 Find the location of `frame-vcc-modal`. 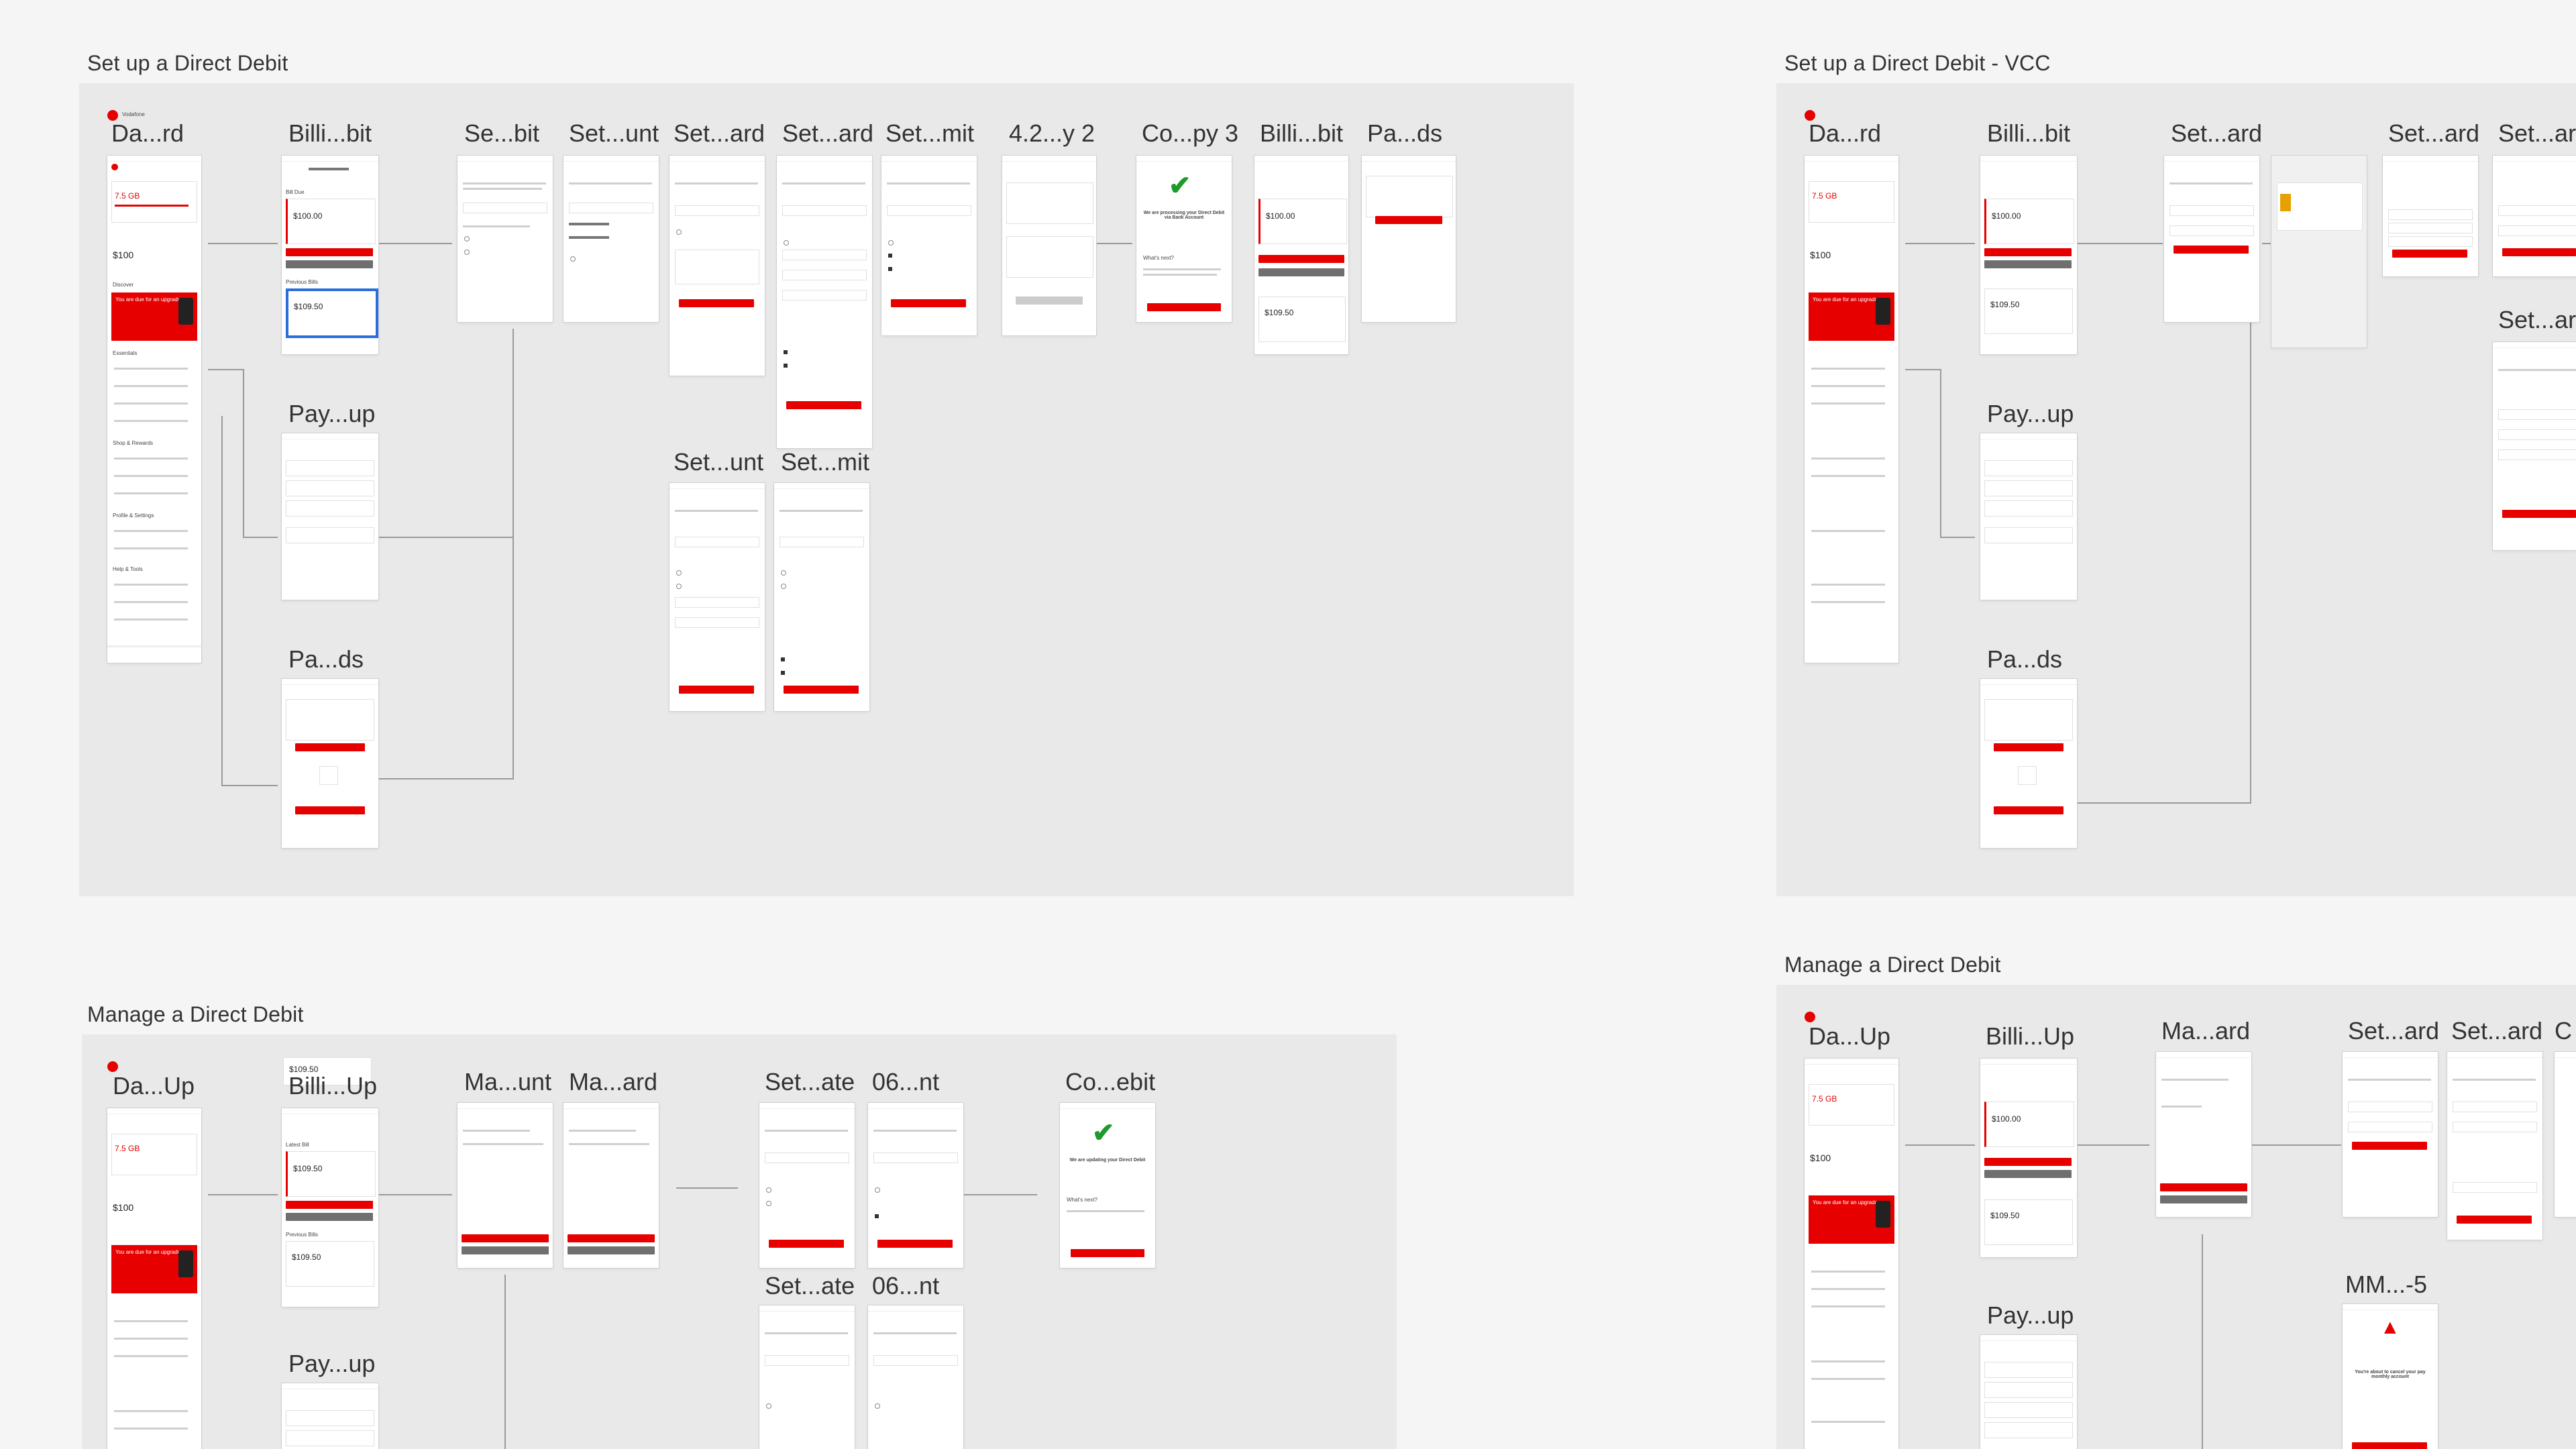

frame-vcc-modal is located at coordinates (2319, 251).